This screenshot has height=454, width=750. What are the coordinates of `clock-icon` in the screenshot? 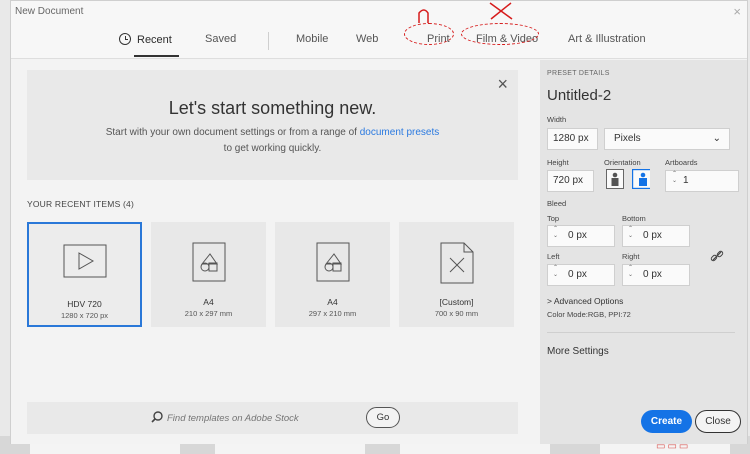 It's located at (125, 39).